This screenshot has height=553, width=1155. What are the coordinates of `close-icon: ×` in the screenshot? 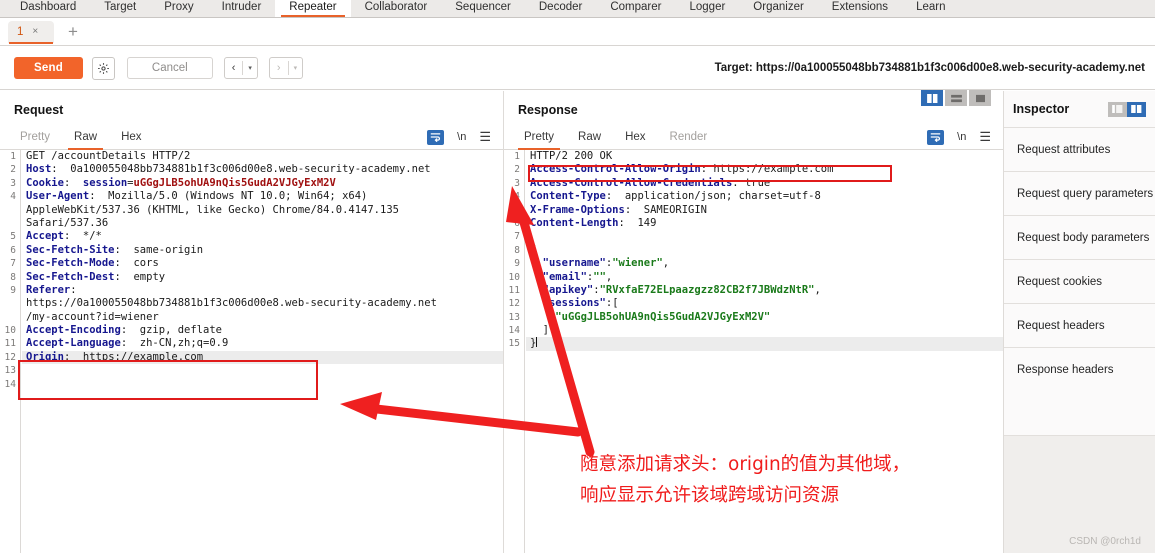 It's located at (35, 31).